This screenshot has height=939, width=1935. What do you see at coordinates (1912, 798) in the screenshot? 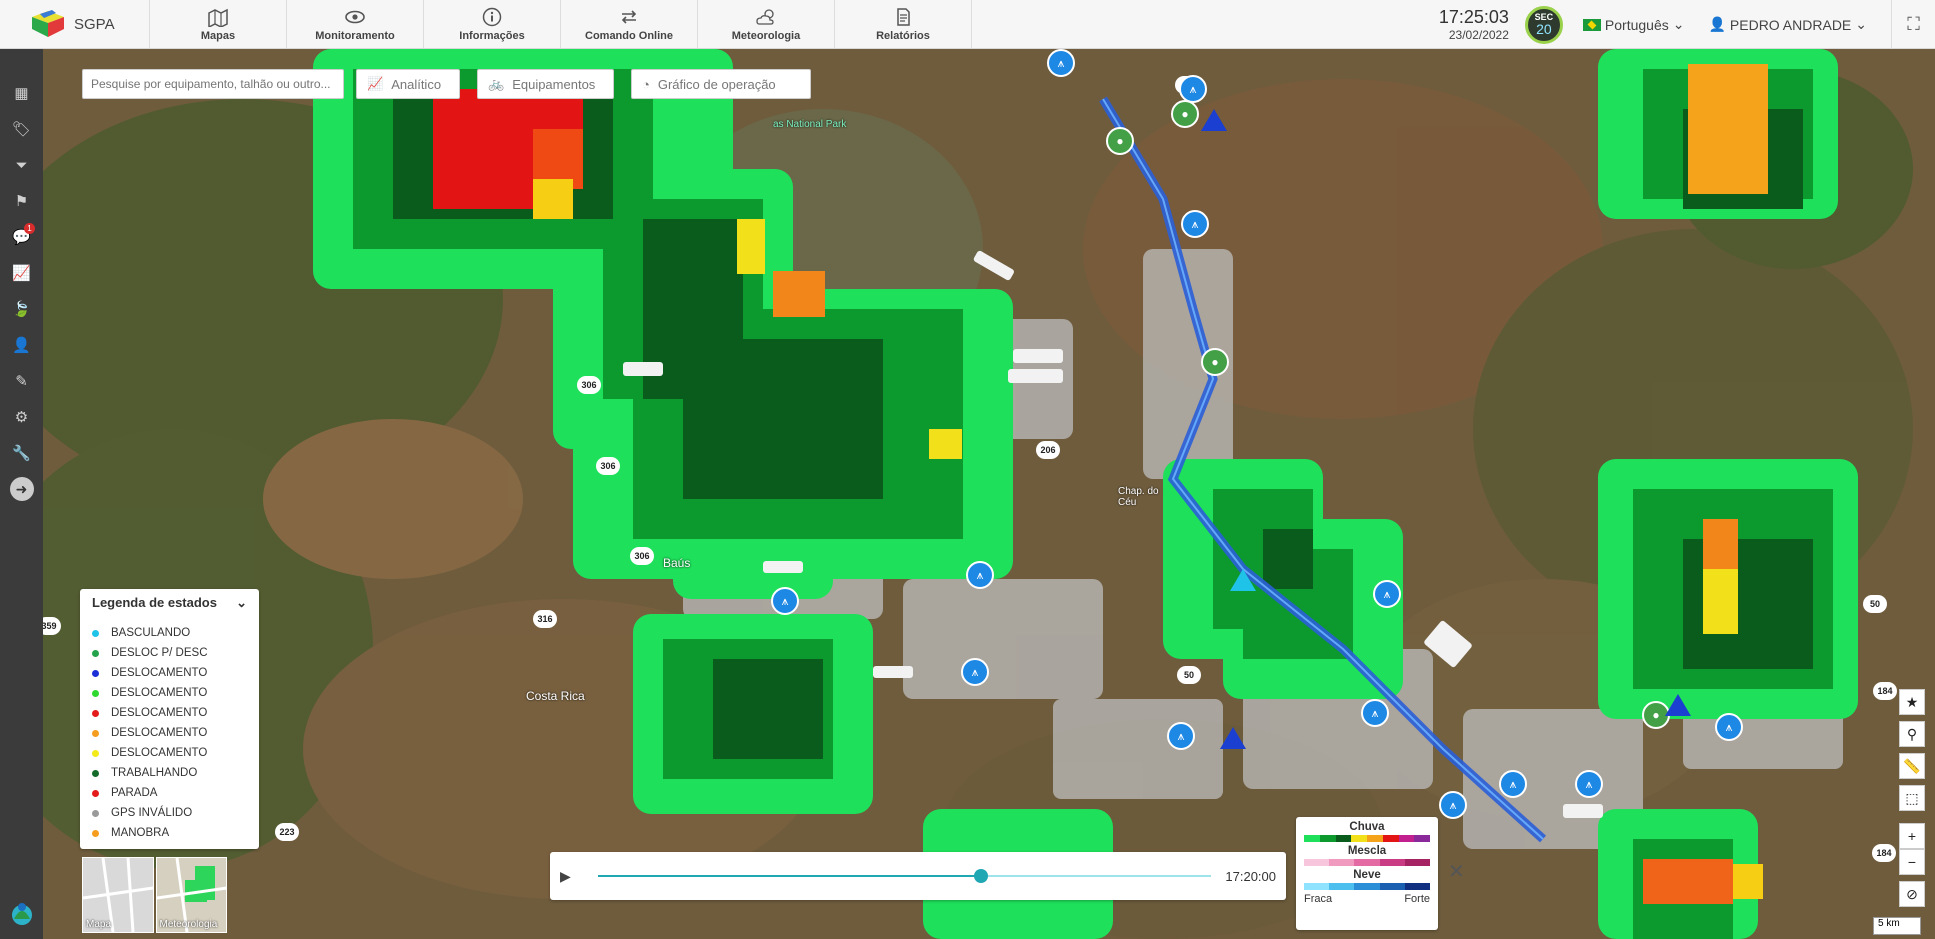
I see `polygon-button: ⬚` at bounding box center [1912, 798].